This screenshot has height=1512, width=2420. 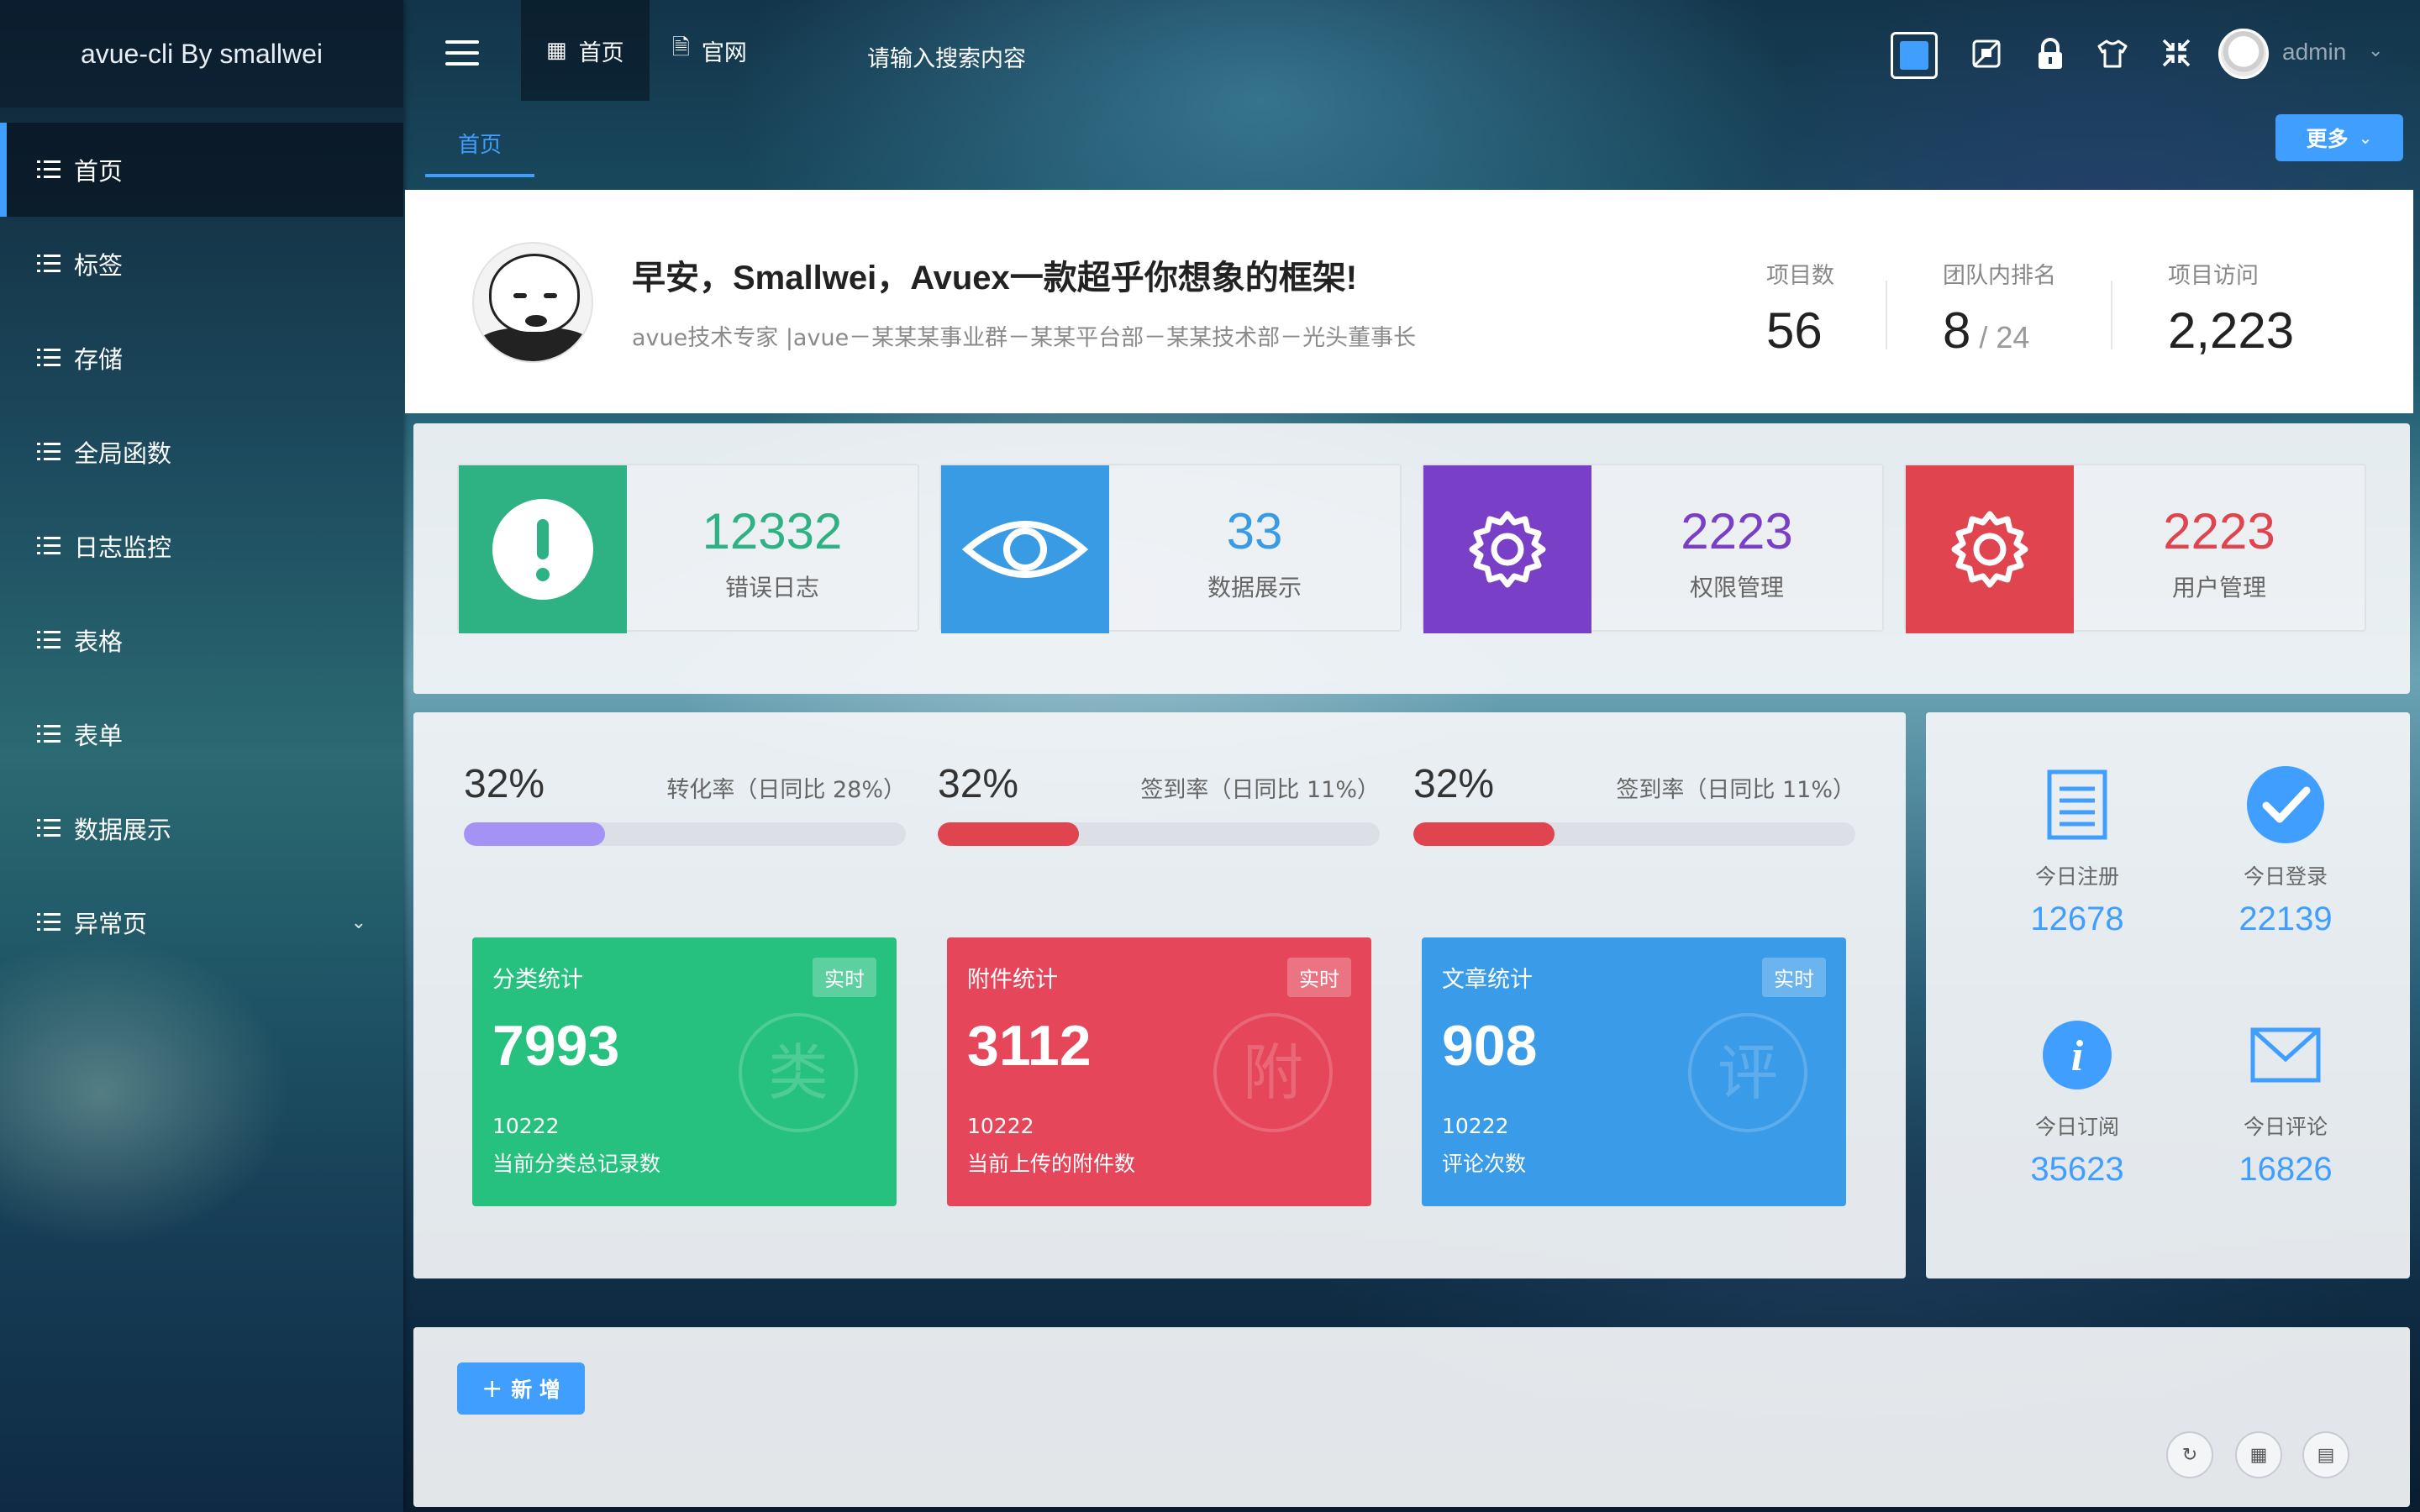 I want to click on stat-projects: 项目数 56, so click(x=1800, y=308).